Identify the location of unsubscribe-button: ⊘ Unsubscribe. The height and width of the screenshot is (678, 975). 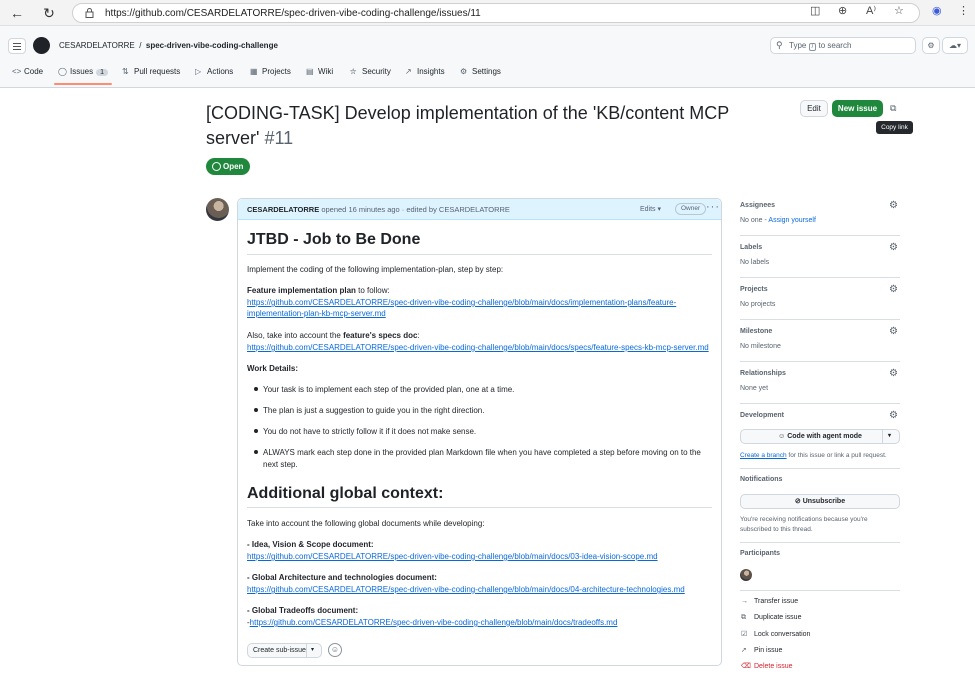
(820, 501).